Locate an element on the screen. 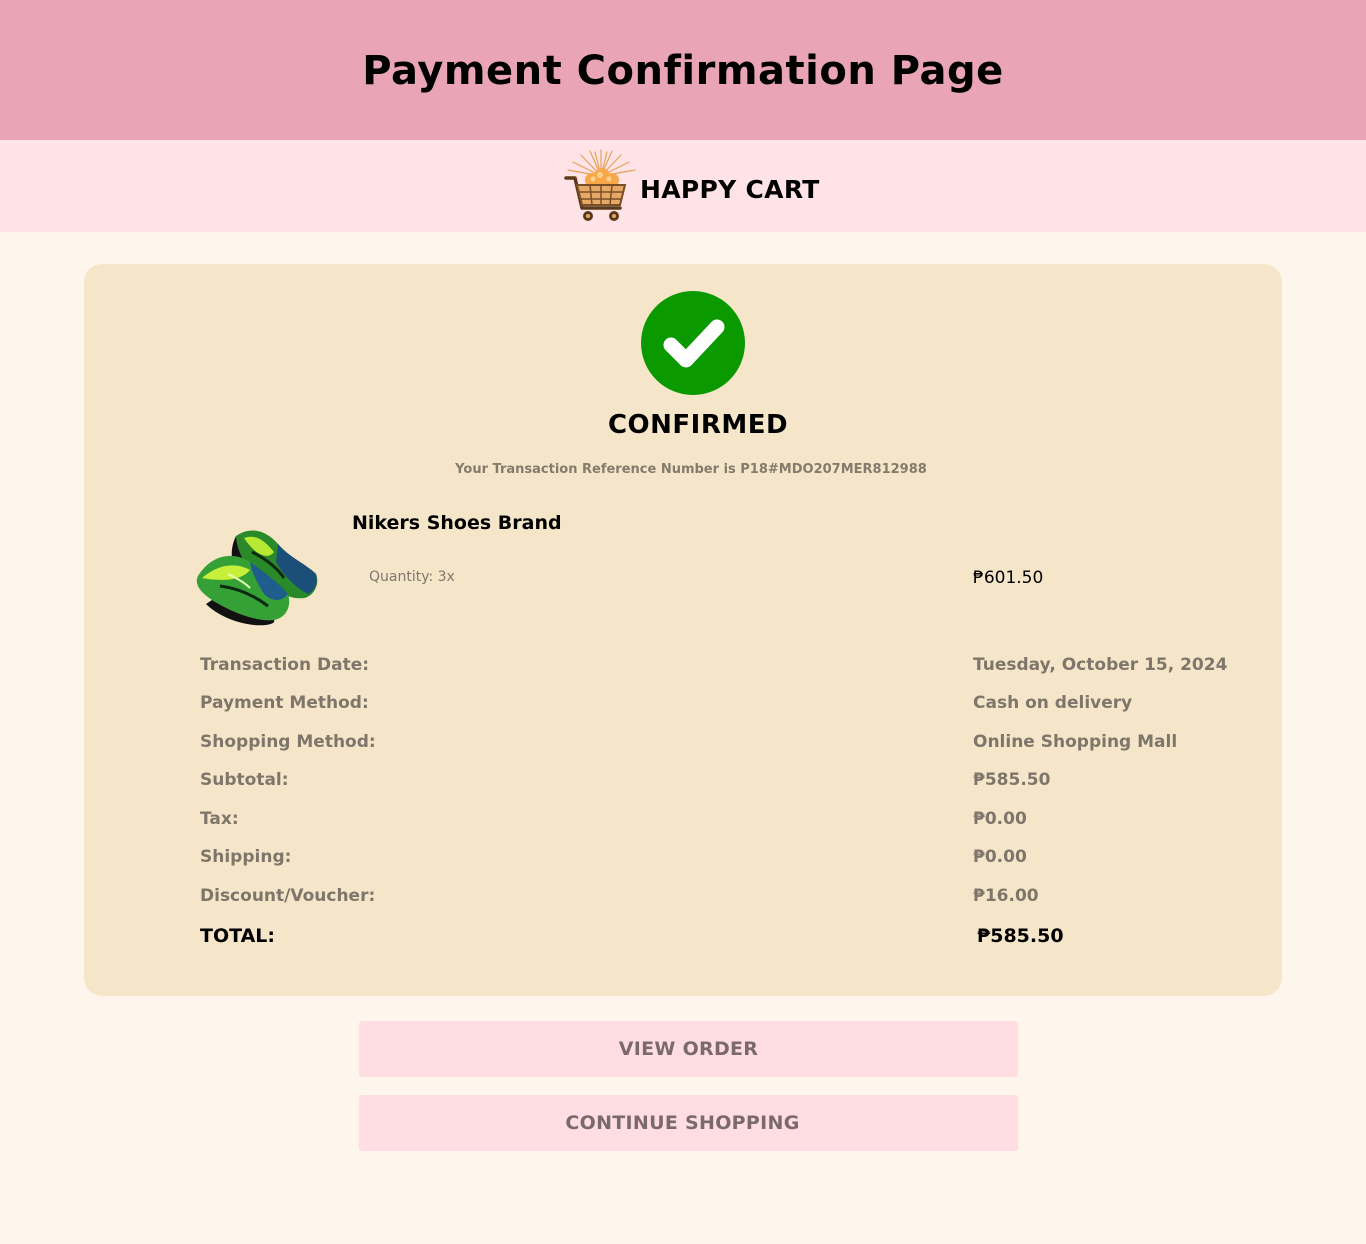  page-title: Payment Confirmation Page is located at coordinates (683, 71).